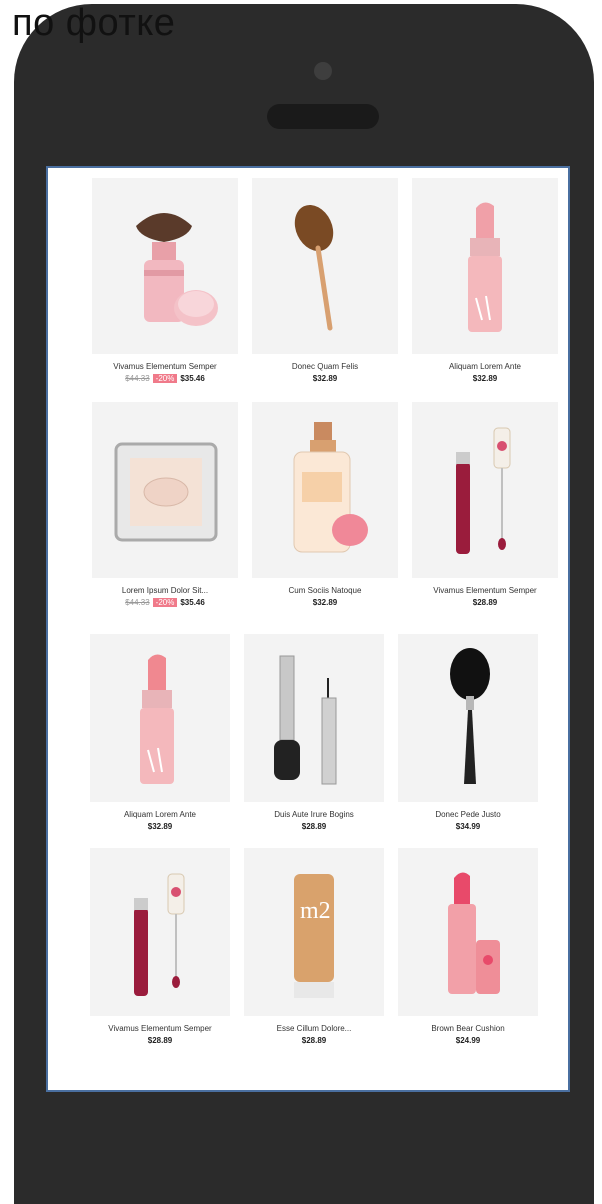 This screenshot has height=1204, width=602. I want to click on eyeliner-icon, so click(305, 720).